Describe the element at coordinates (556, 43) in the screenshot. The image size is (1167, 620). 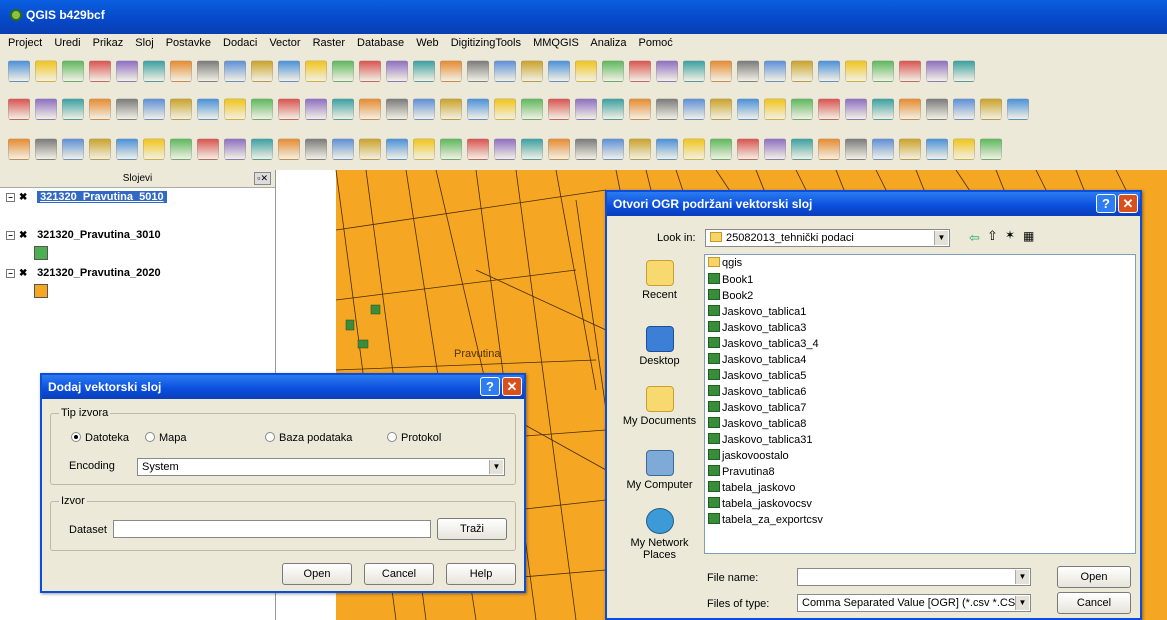
I see `menu-mmqgis: MMQGIS` at that location.